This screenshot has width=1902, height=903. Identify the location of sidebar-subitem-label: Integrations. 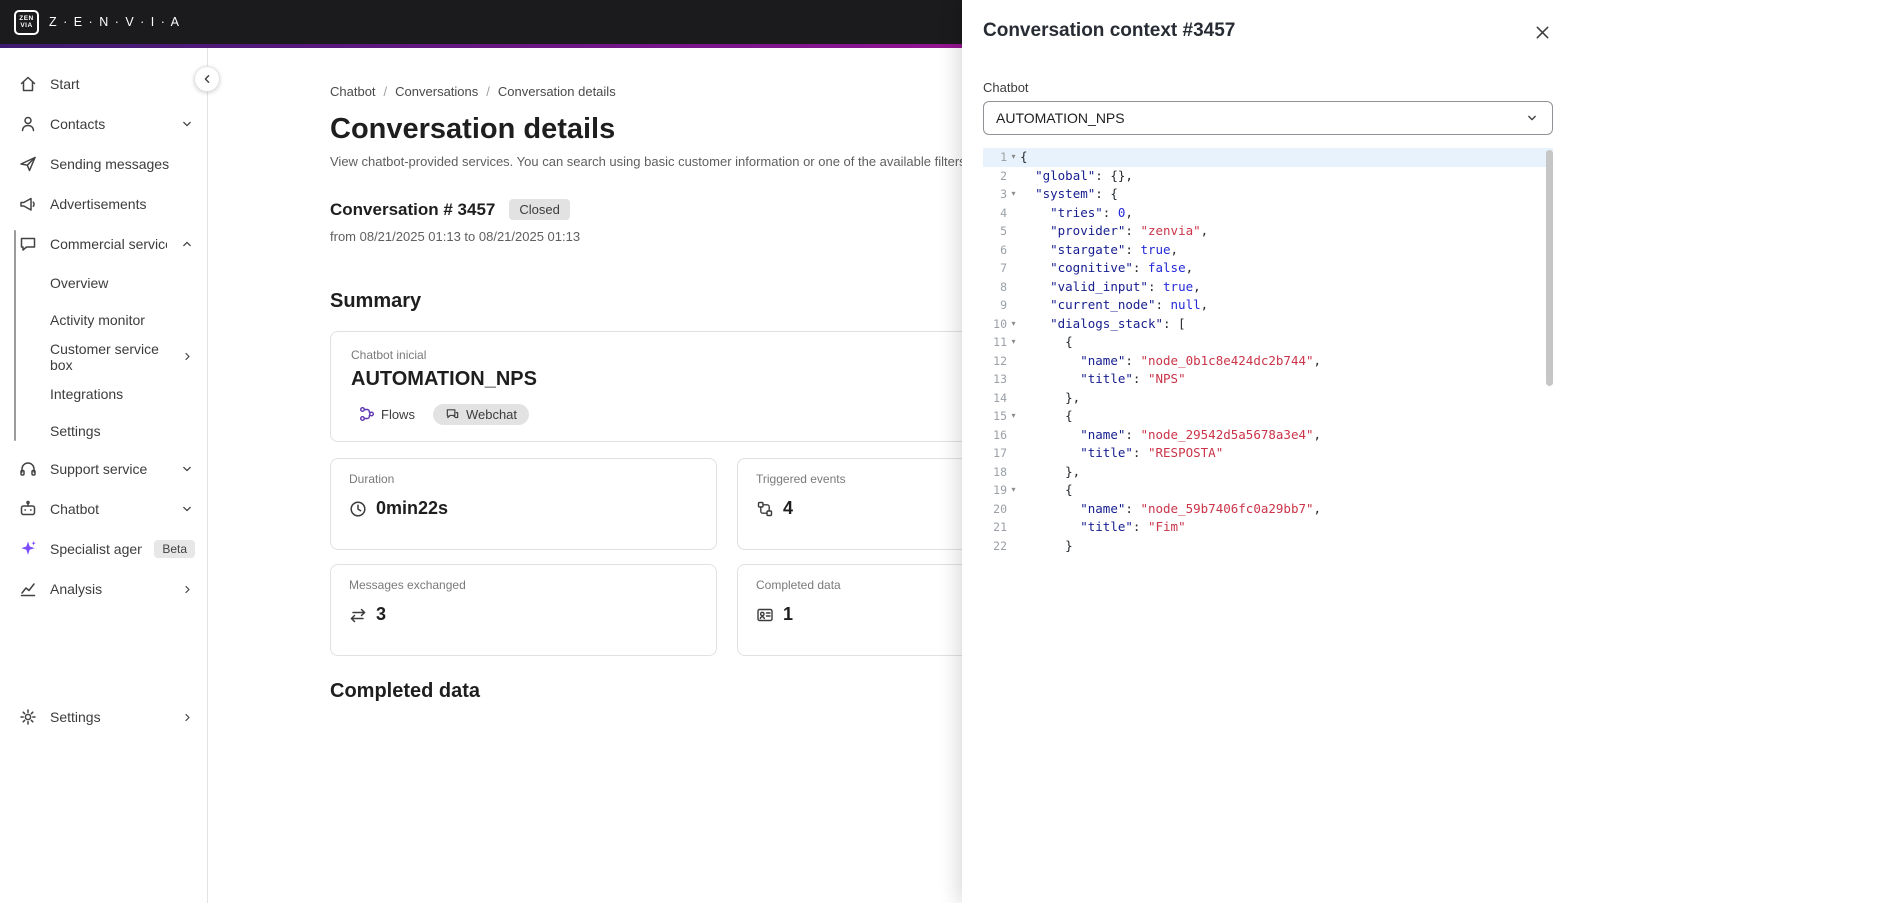
(87, 393).